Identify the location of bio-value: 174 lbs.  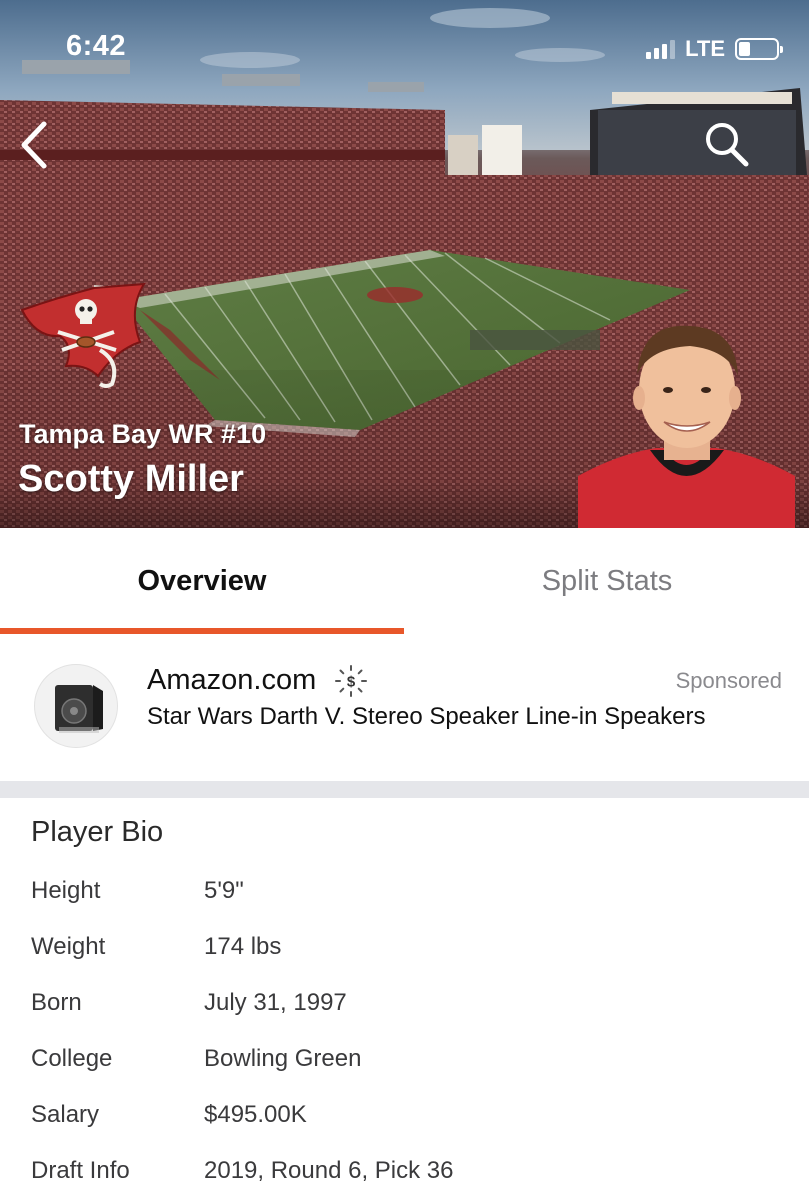
(243, 946).